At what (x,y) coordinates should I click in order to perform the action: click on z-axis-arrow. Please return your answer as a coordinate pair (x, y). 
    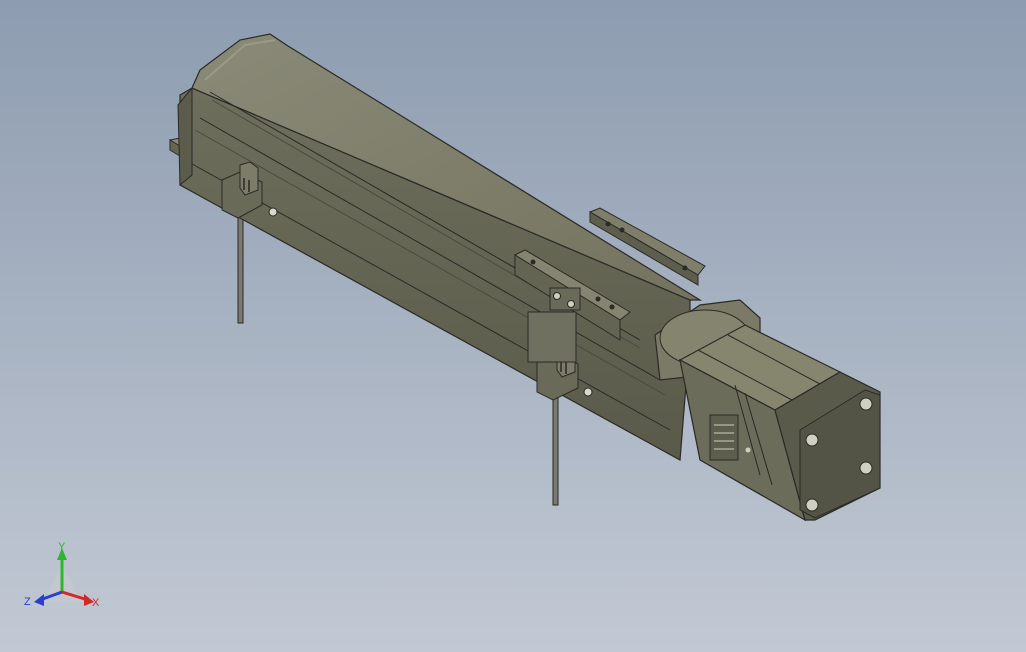
    Looking at the image, I should click on (39, 600).